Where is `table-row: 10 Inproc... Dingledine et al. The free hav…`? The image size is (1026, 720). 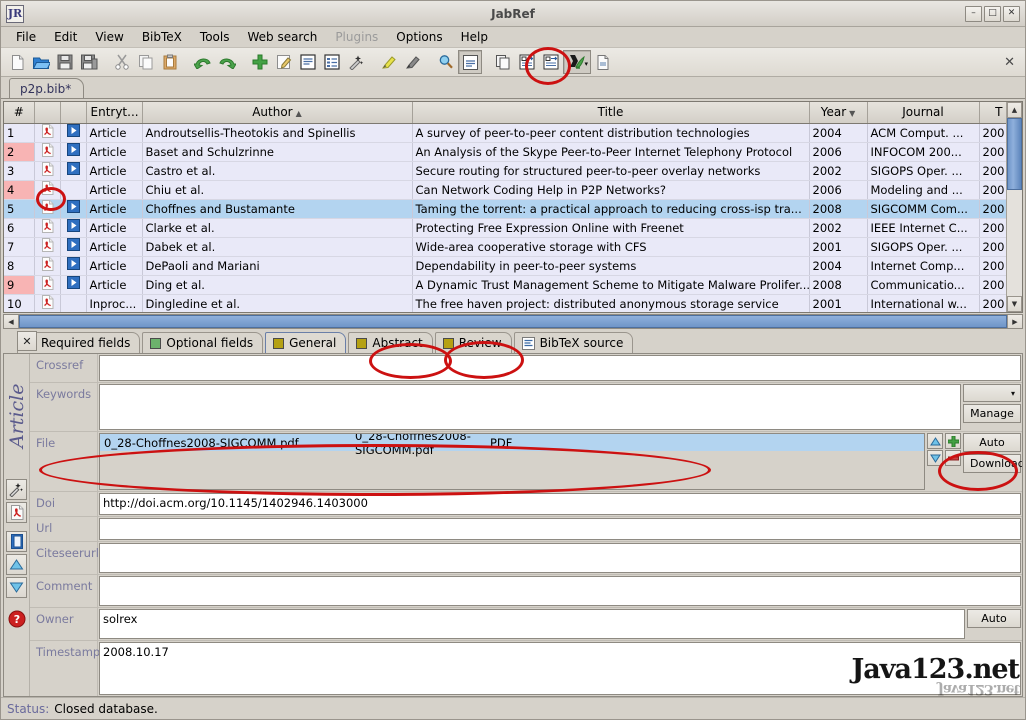
table-row: 10 Inproc... Dingledine et al. The free hav… is located at coordinates (505, 303).